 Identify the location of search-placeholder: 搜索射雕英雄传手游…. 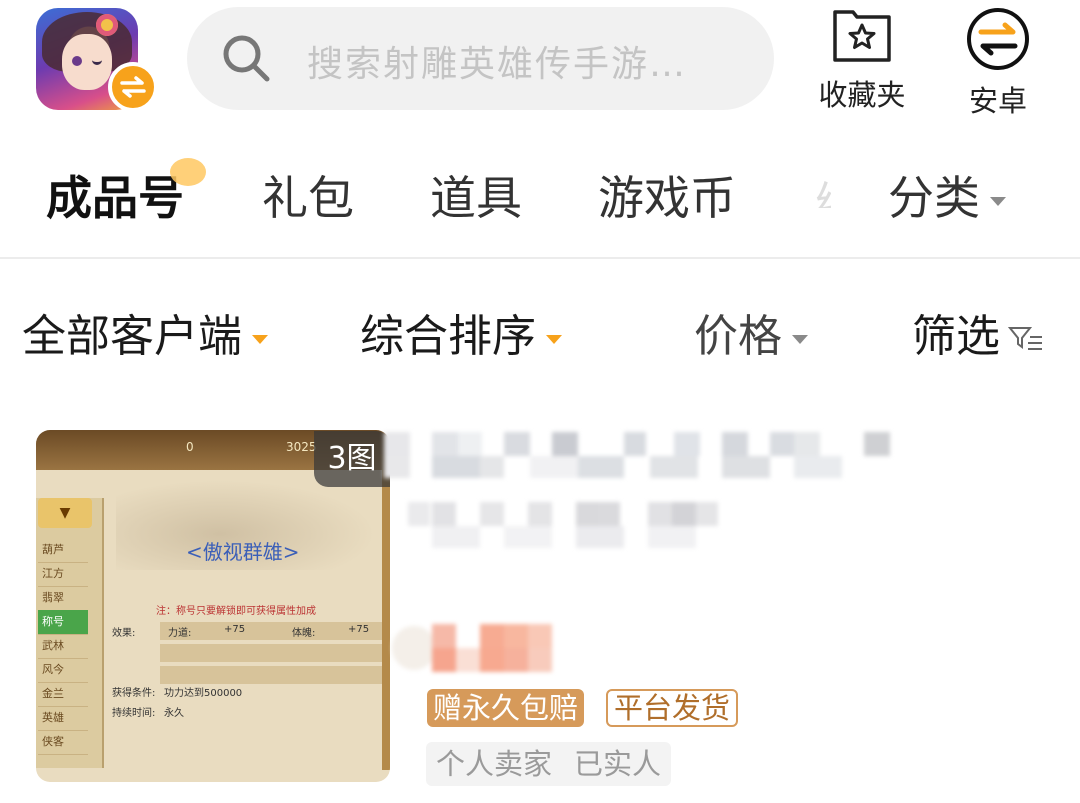
(497, 64).